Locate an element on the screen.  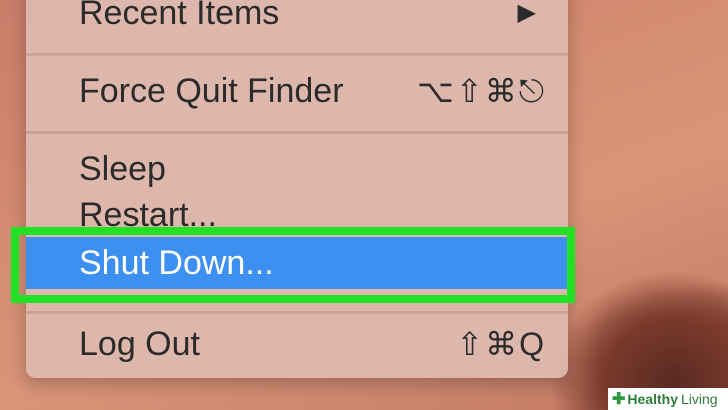
menu-item-label: Sleep is located at coordinates (122, 169).